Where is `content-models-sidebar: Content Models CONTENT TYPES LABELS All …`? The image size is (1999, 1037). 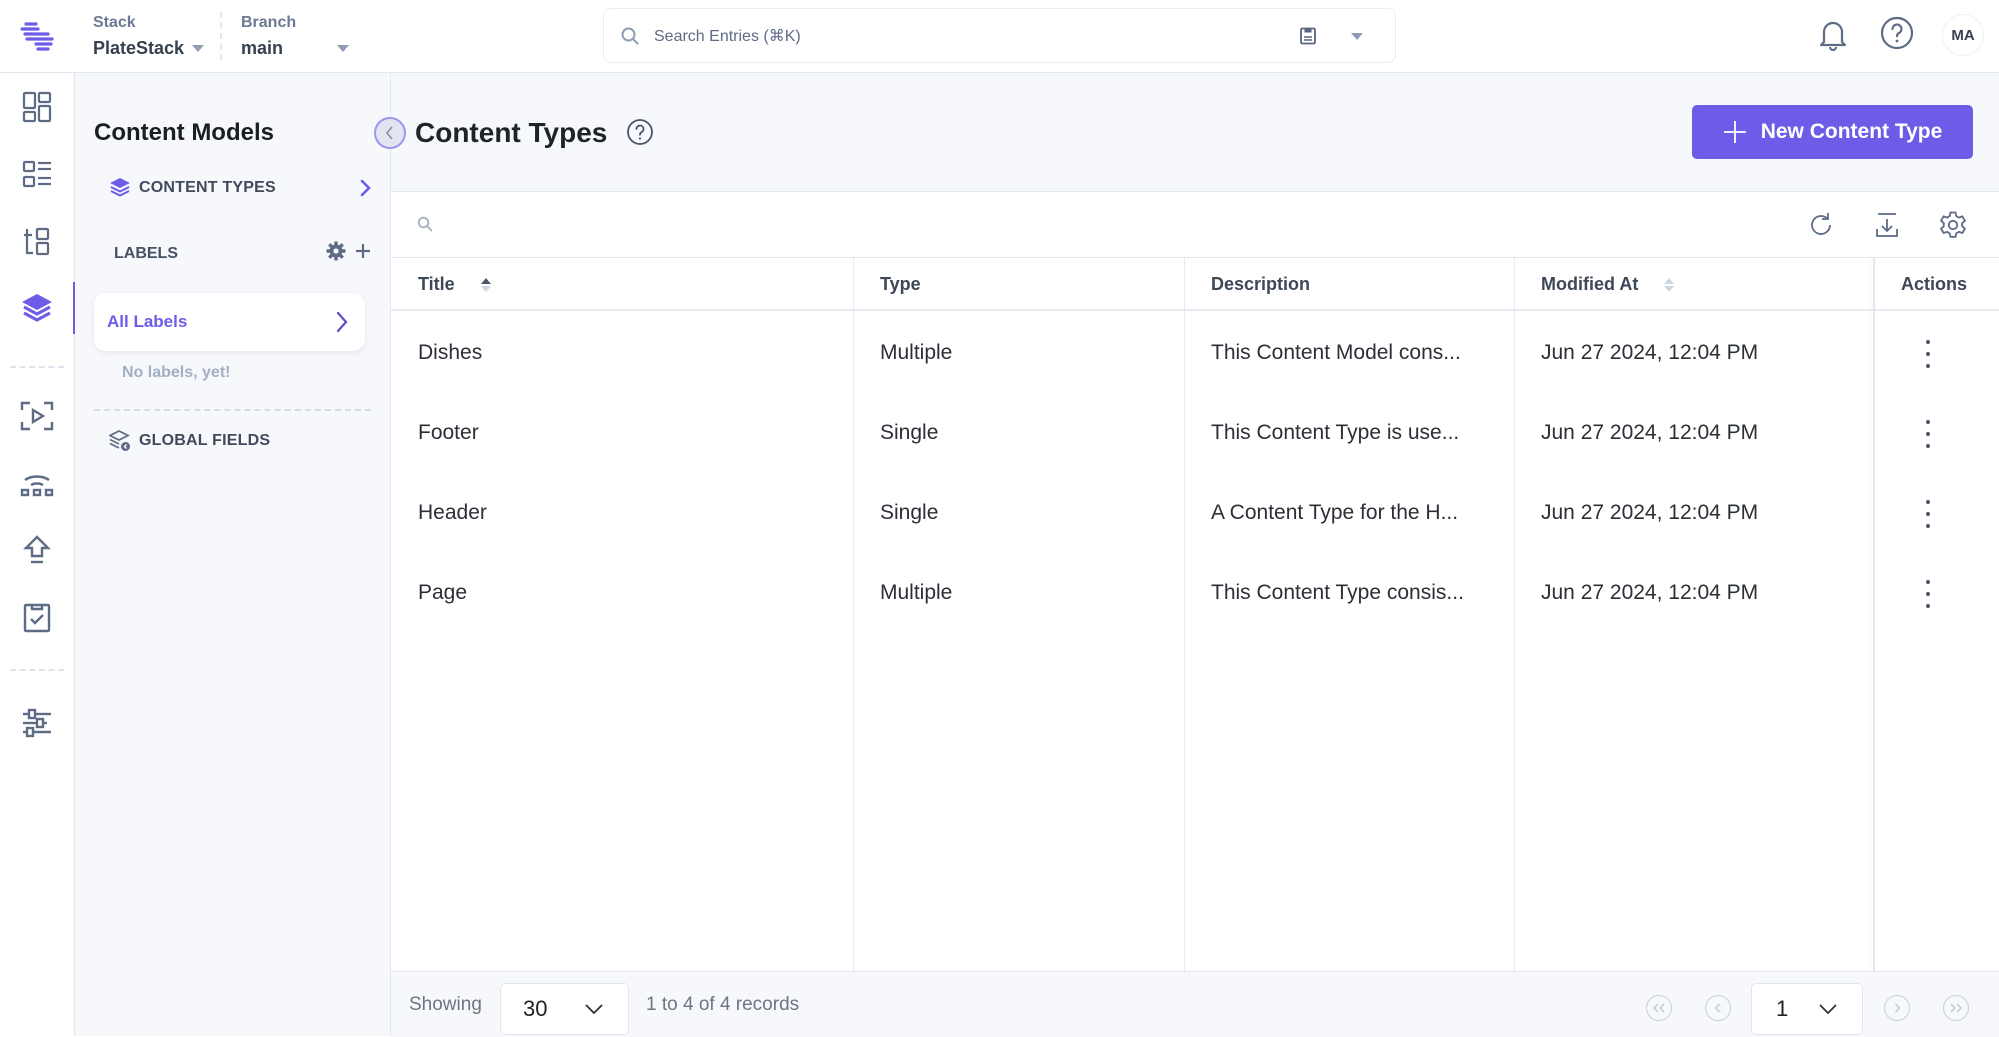 content-models-sidebar: Content Models CONTENT TYPES LABELS All … is located at coordinates (233, 554).